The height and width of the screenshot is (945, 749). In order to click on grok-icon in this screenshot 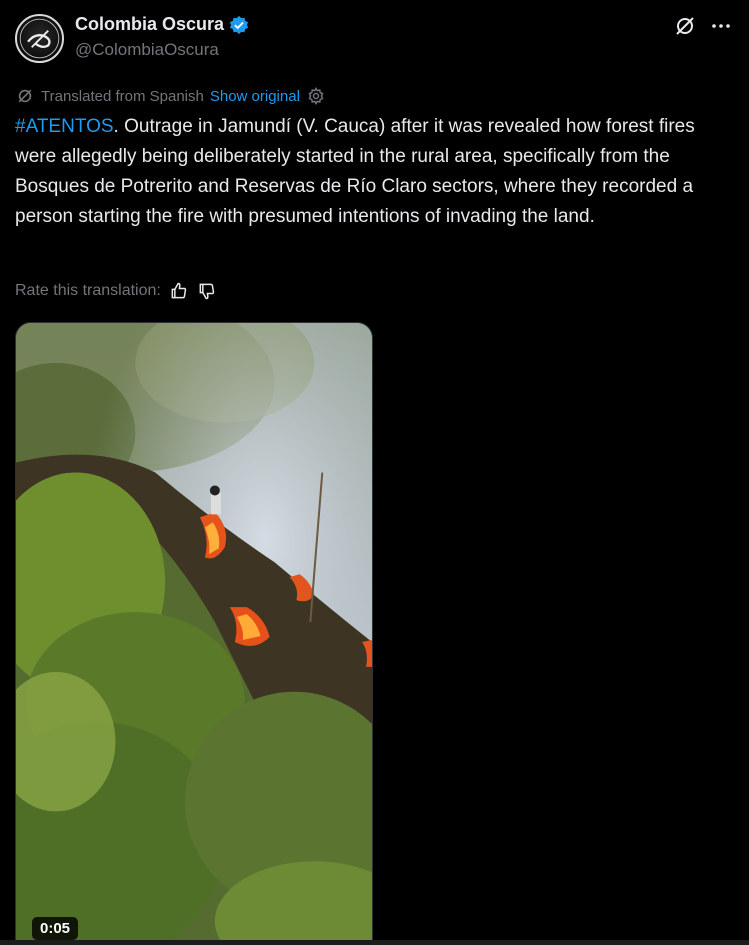, I will do `click(685, 26)`.